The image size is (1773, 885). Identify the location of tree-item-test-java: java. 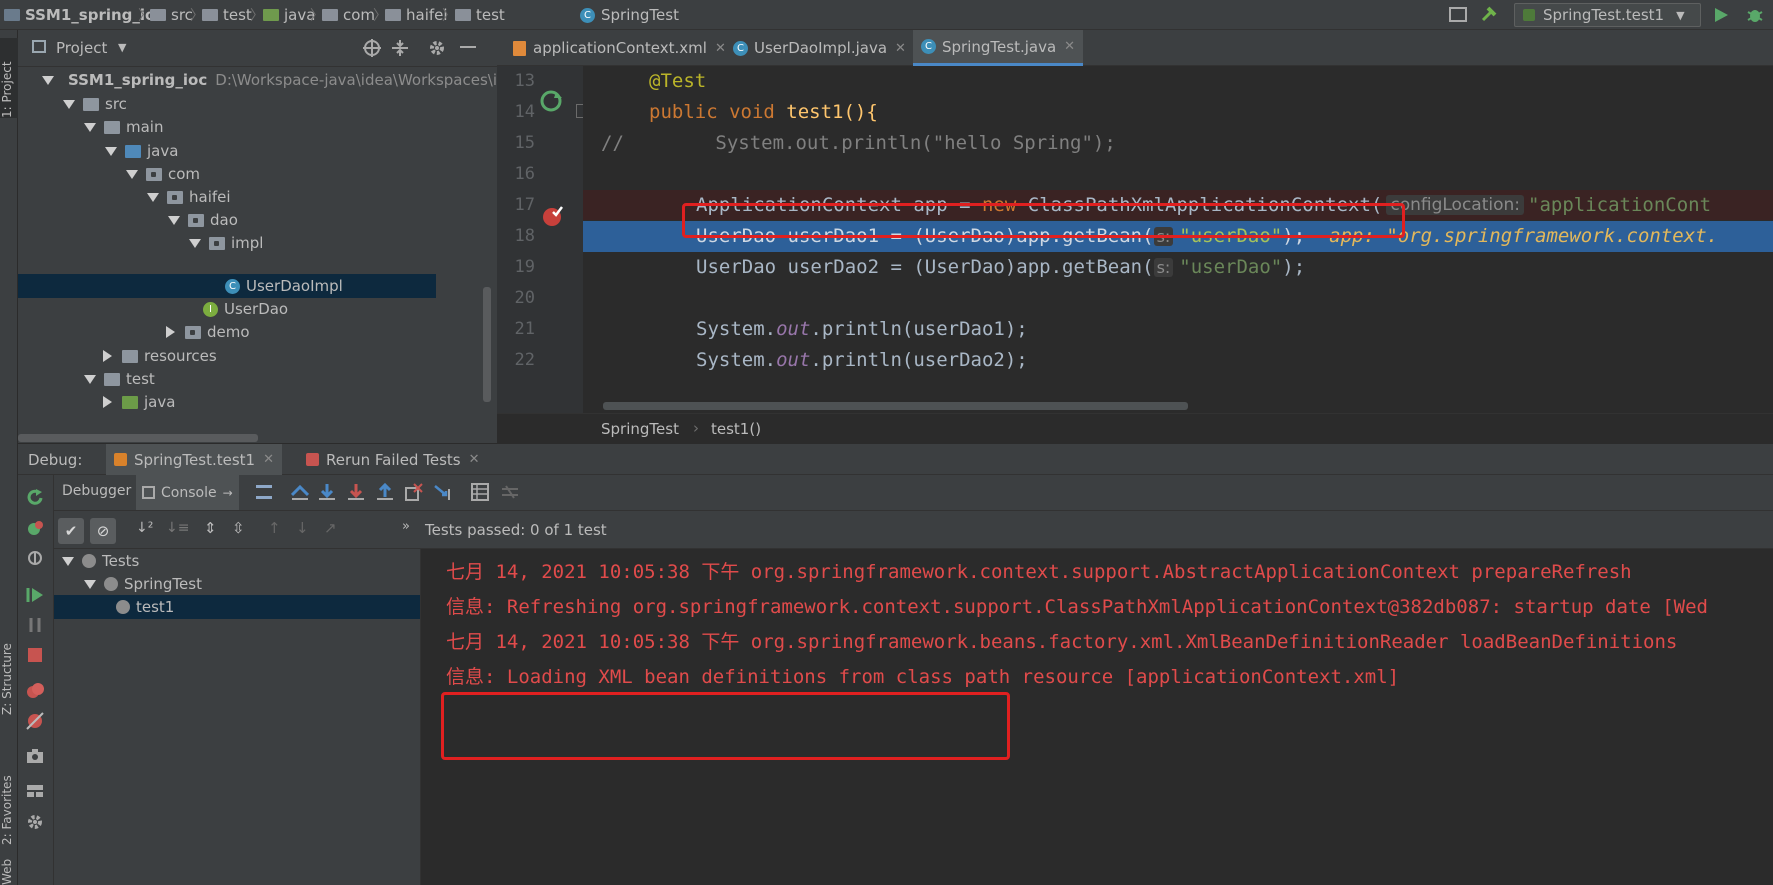
(253, 402).